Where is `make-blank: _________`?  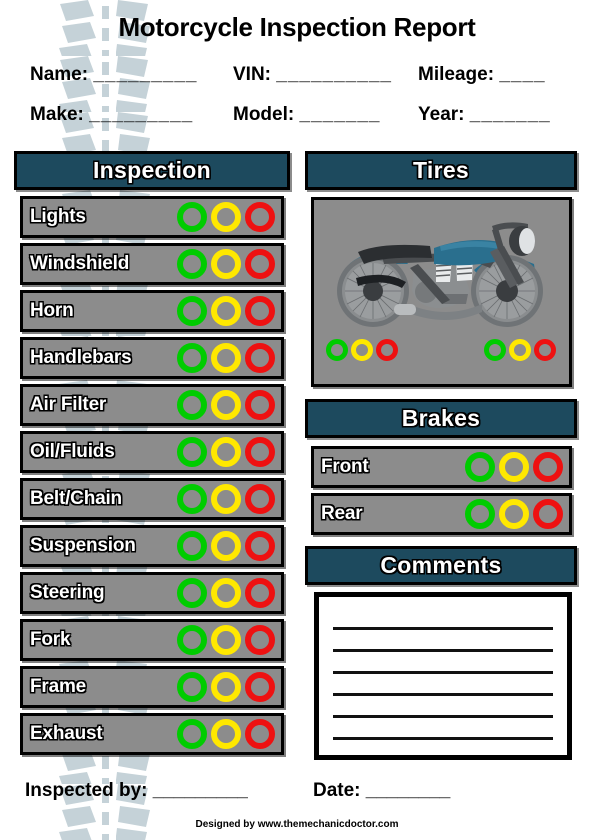 make-blank: _________ is located at coordinates (141, 114).